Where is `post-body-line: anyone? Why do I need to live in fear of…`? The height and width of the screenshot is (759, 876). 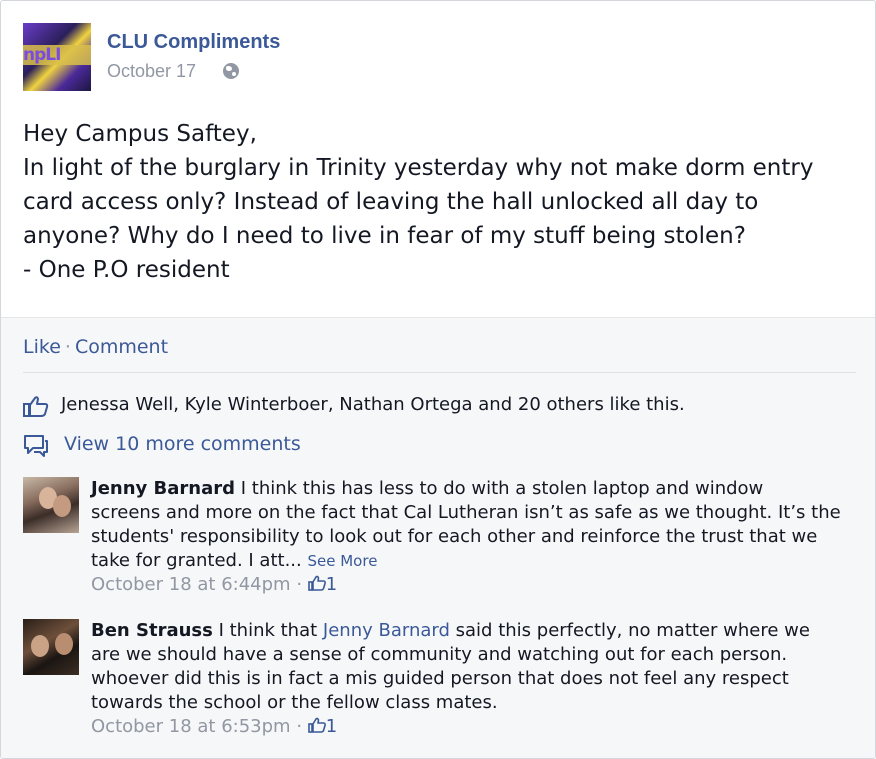
post-body-line: anyone? Why do I need to live in fear of… is located at coordinates (384, 236).